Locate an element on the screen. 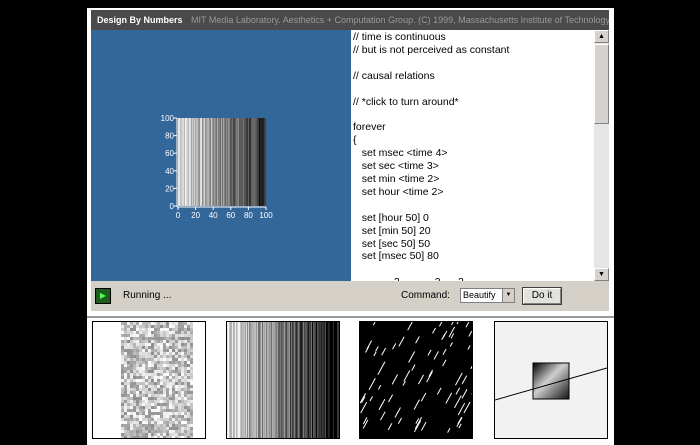  thumbnail-diagonal-lines is located at coordinates (416, 380).